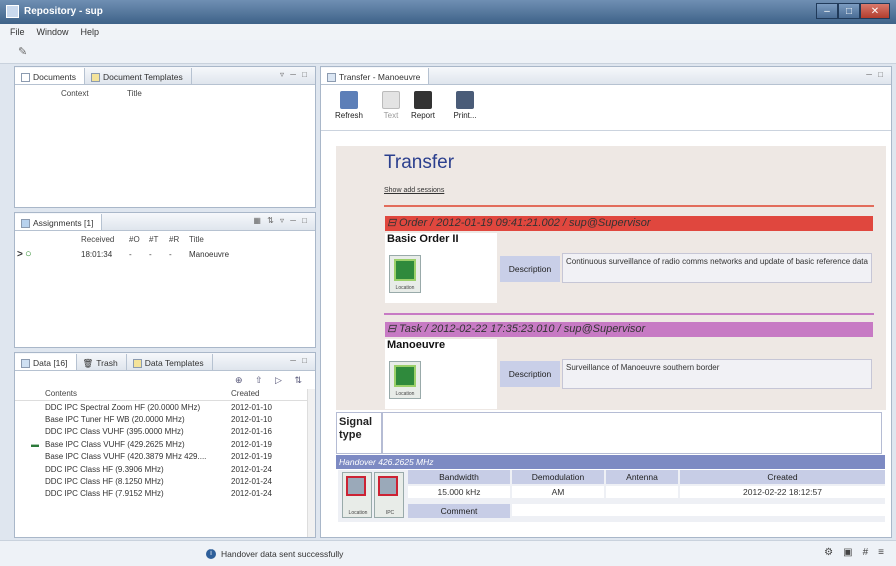 This screenshot has height=566, width=896. I want to click on menu-file: File, so click(17, 32).